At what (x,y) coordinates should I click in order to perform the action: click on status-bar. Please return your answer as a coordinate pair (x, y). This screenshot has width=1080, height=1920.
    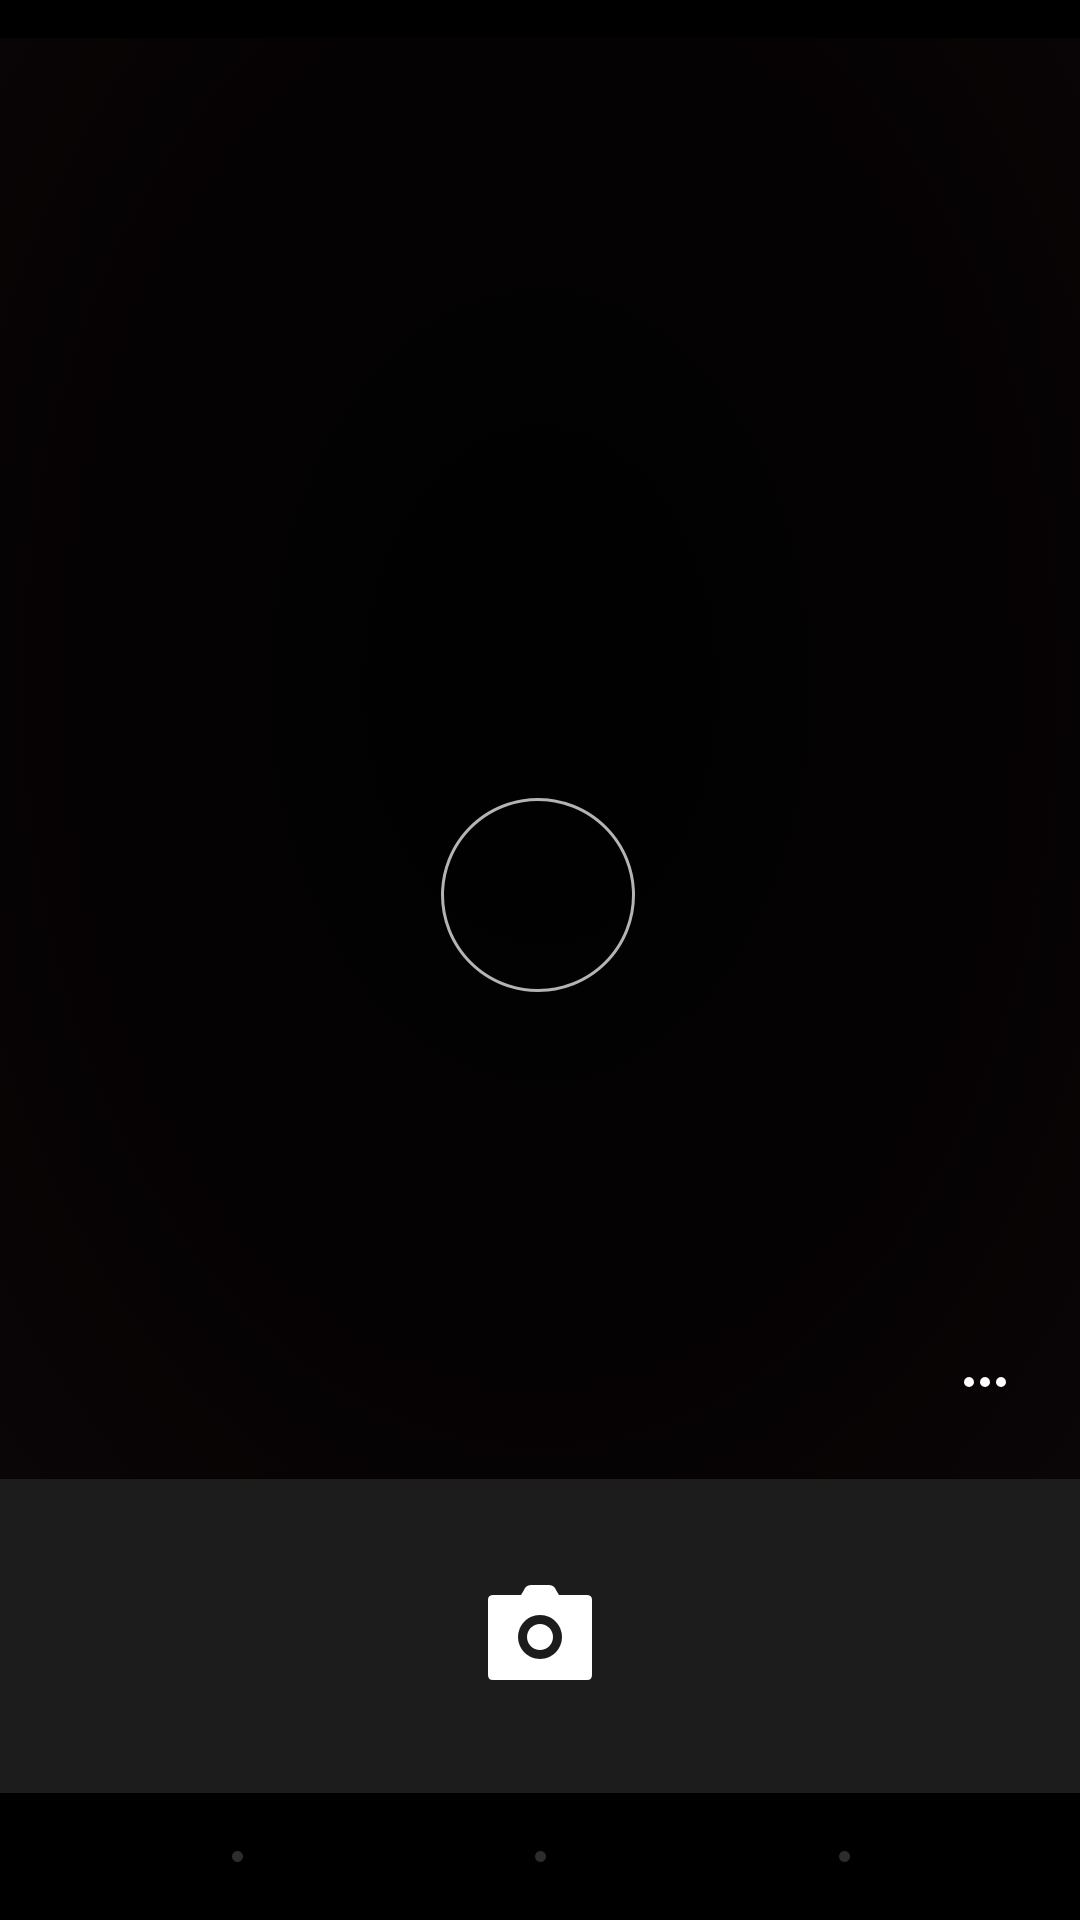
    Looking at the image, I should click on (540, 19).